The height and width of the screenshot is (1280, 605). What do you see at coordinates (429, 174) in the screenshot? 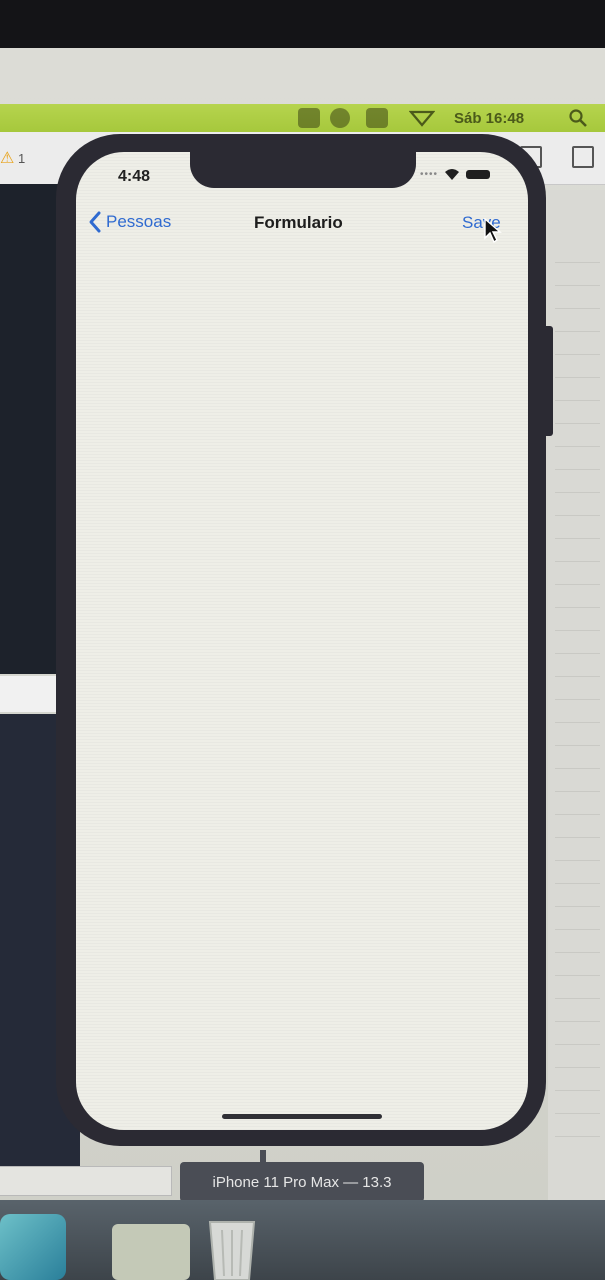
I see `signal-icon: ••••` at bounding box center [429, 174].